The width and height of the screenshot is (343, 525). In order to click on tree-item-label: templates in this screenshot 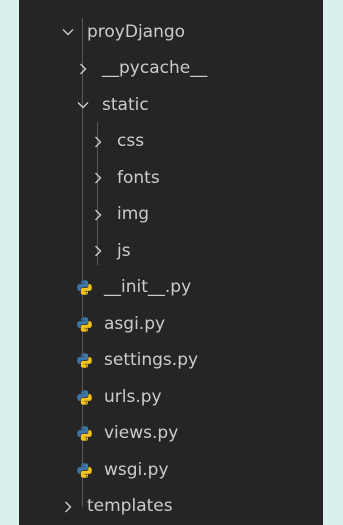, I will do `click(130, 506)`.